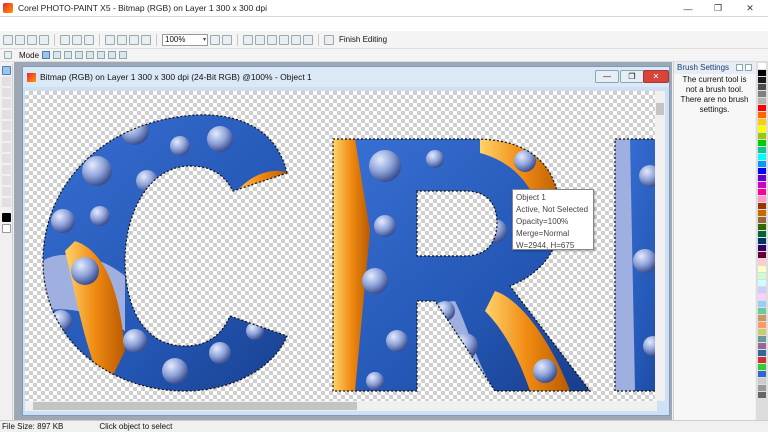  Describe the element at coordinates (6, 81) in the screenshot. I see `mask-tool-icon` at that location.